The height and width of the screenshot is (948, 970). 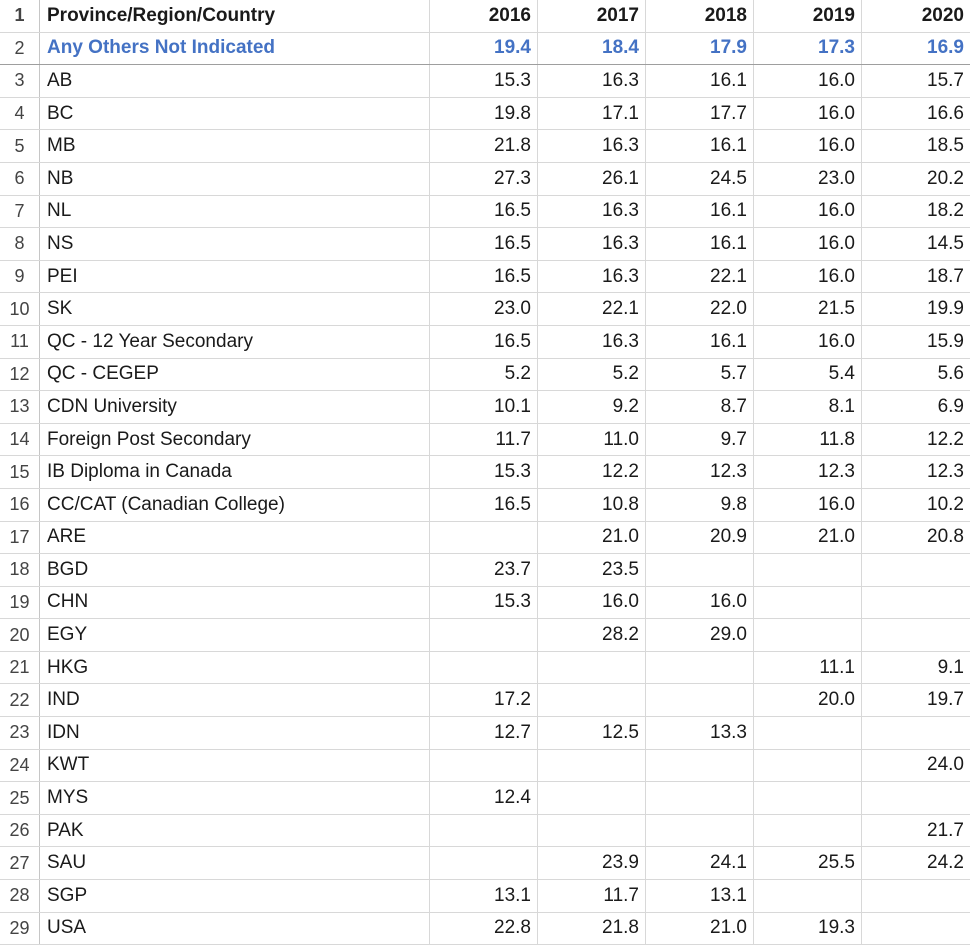 What do you see at coordinates (592, 896) in the screenshot?
I see `value-cell: 11.7` at bounding box center [592, 896].